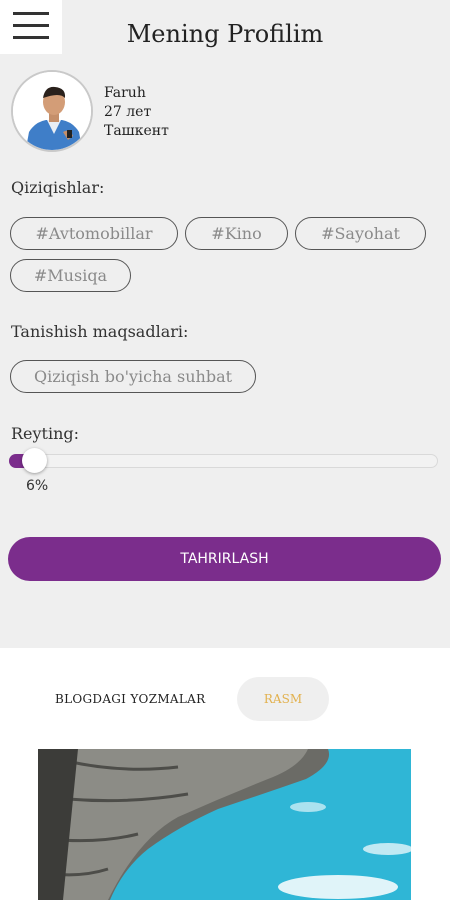  What do you see at coordinates (100, 331) in the screenshot?
I see `goals-label: Tanishish maqsadlari:` at bounding box center [100, 331].